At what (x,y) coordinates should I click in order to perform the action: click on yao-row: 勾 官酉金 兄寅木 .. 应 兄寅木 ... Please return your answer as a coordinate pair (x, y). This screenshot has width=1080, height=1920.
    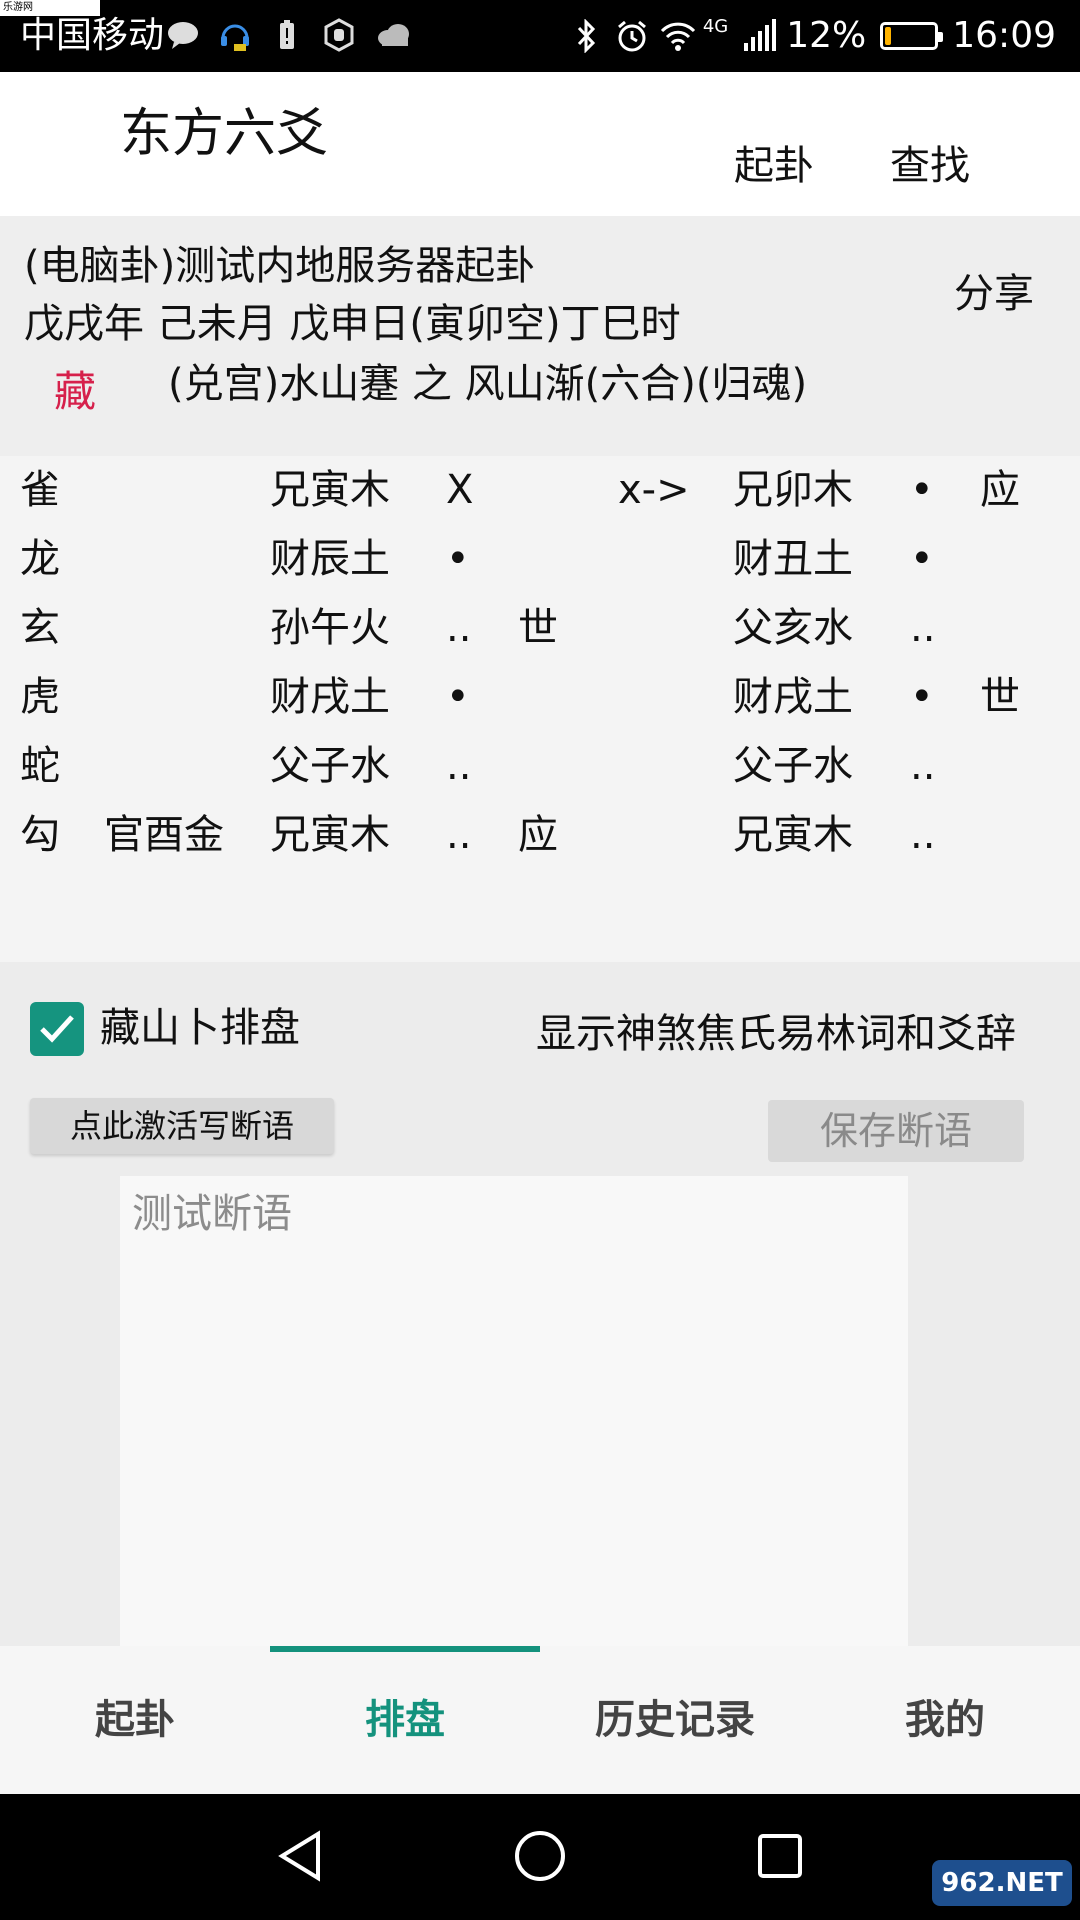
    Looking at the image, I should click on (540, 835).